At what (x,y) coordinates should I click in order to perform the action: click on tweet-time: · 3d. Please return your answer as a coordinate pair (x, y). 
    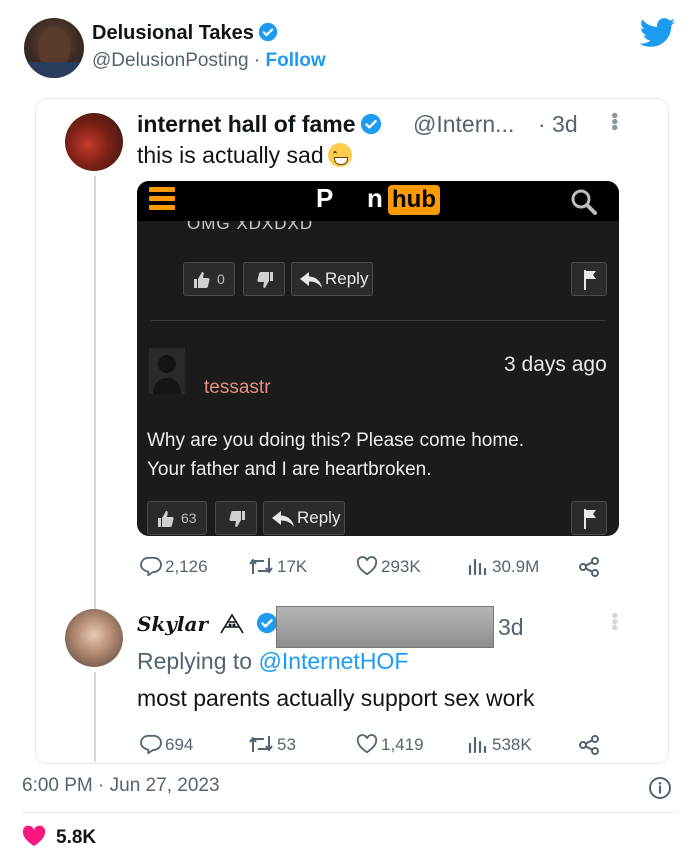
    Looking at the image, I should click on (558, 124).